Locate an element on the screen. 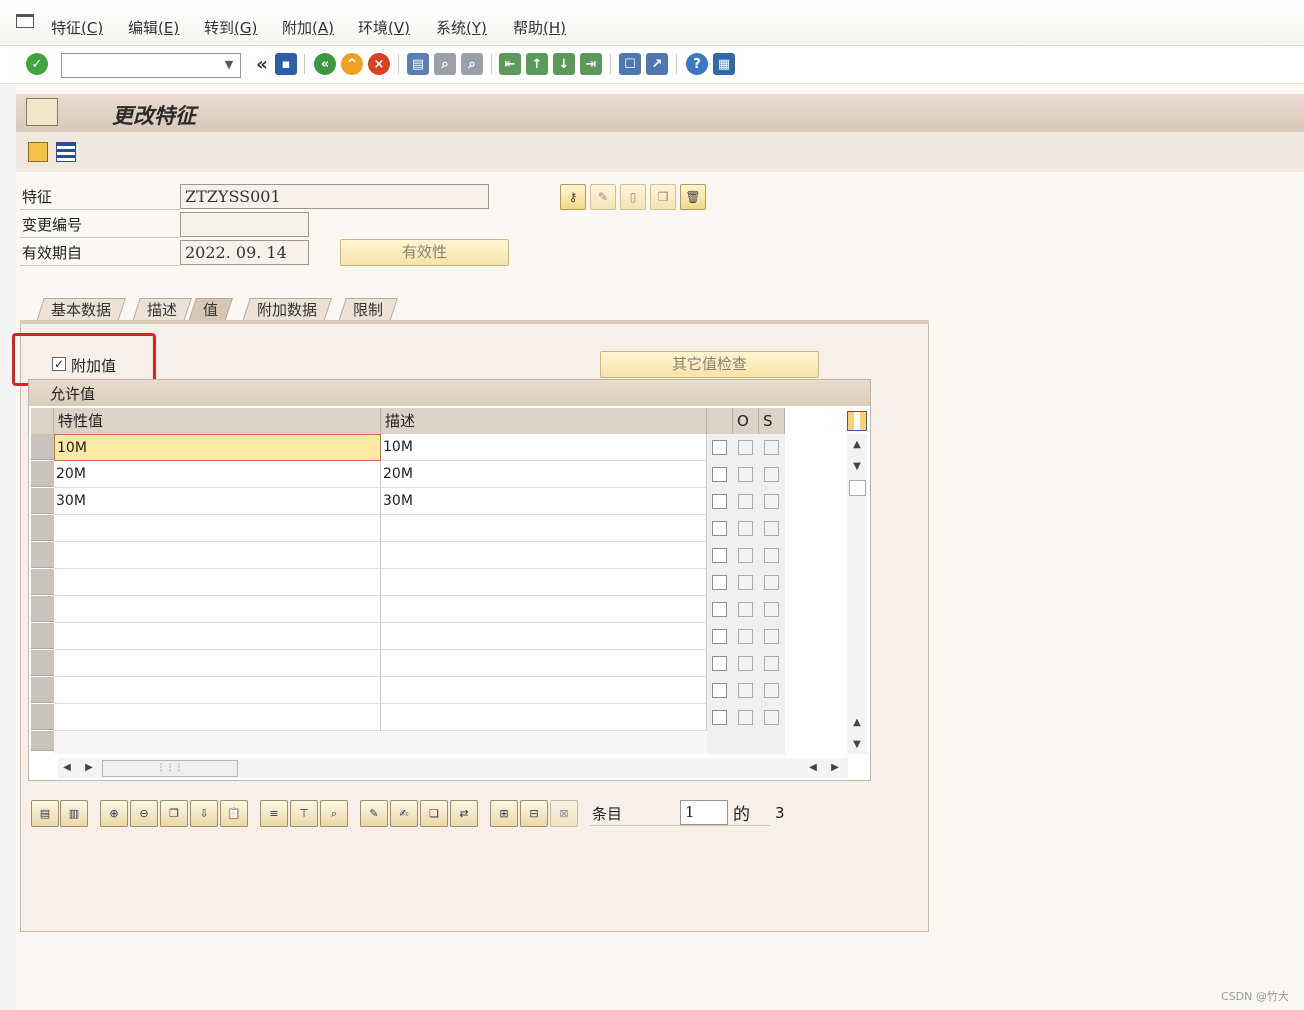 Image resolution: width=1304 pixels, height=1010 pixels. horizontal-scroll-thumb: ⋮⋮⋮ is located at coordinates (170, 768).